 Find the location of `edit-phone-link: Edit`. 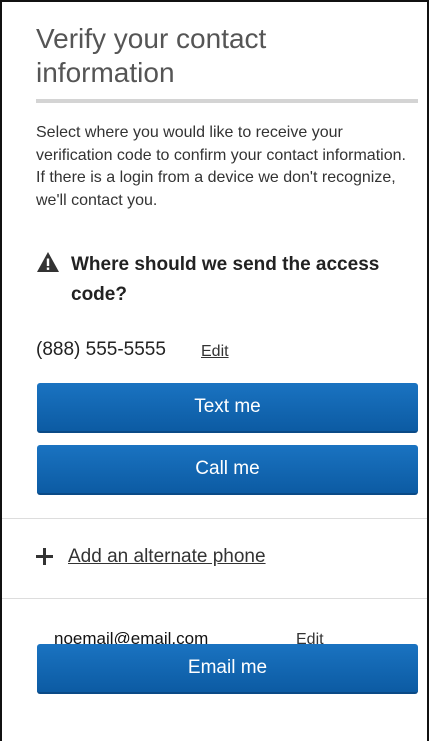

edit-phone-link: Edit is located at coordinates (215, 352).